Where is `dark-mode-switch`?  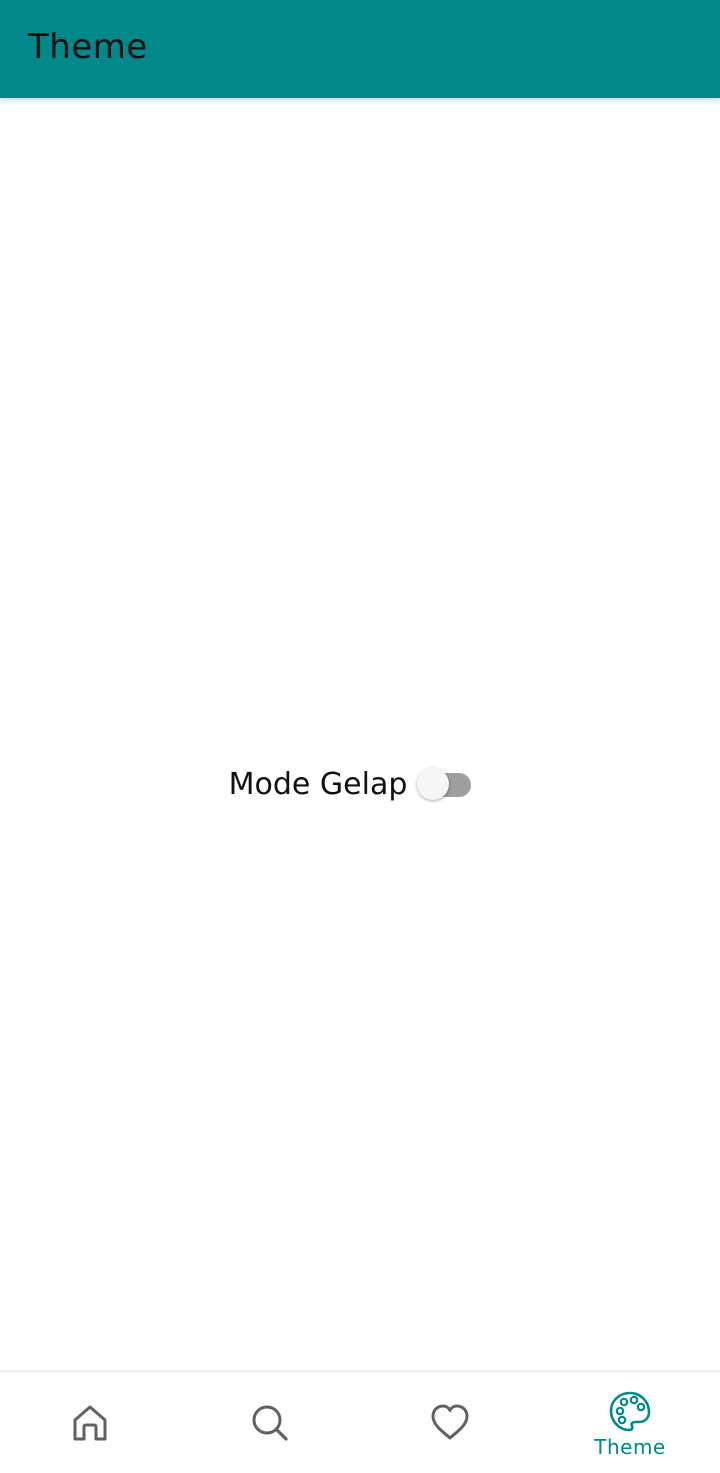
dark-mode-switch is located at coordinates (444, 784).